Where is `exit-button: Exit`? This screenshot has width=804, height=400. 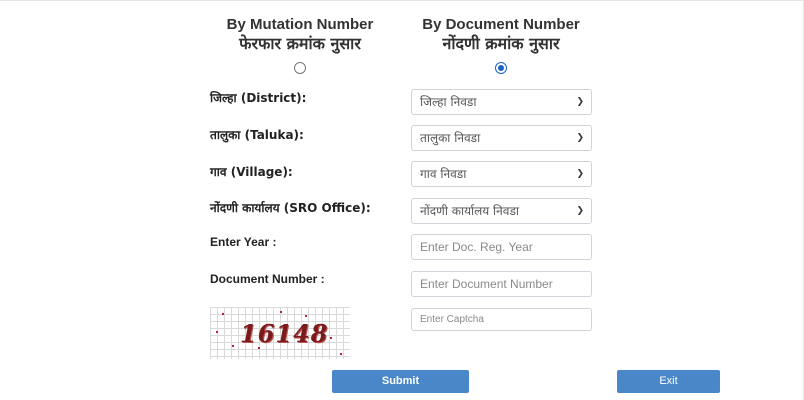
exit-button: Exit is located at coordinates (668, 381).